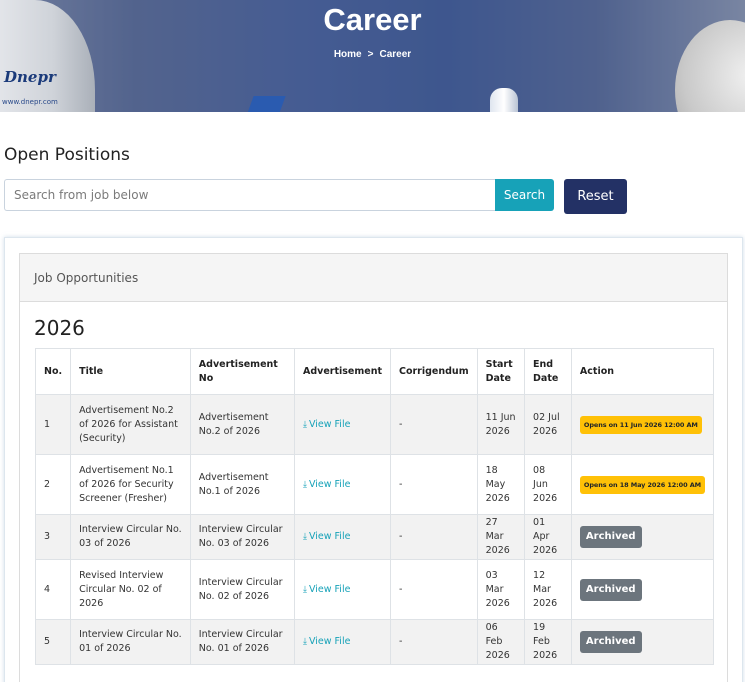  I want to click on column-header-action: Action, so click(642, 371).